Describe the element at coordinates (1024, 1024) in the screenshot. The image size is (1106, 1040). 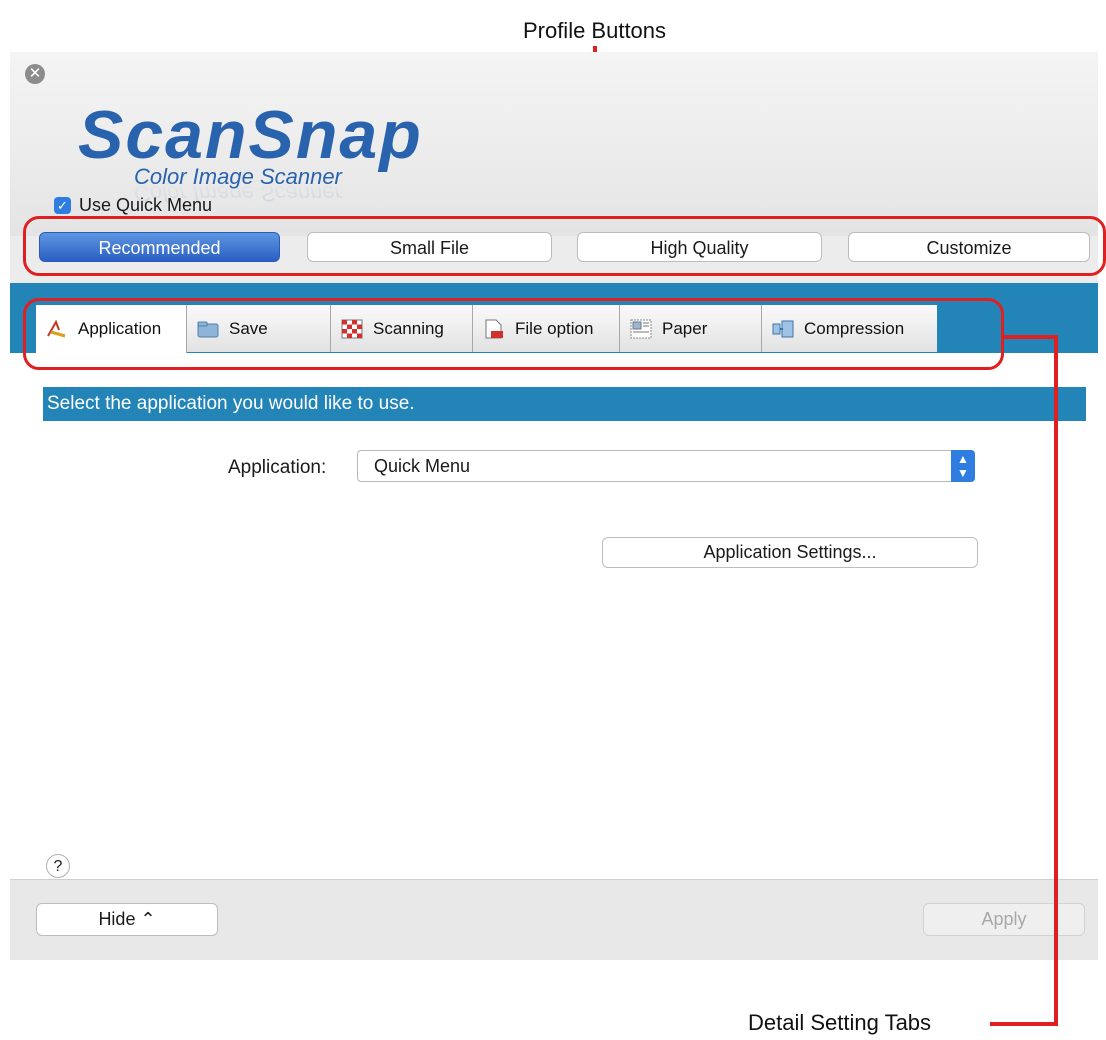
I see `detail-tabs-leader-bottom` at that location.